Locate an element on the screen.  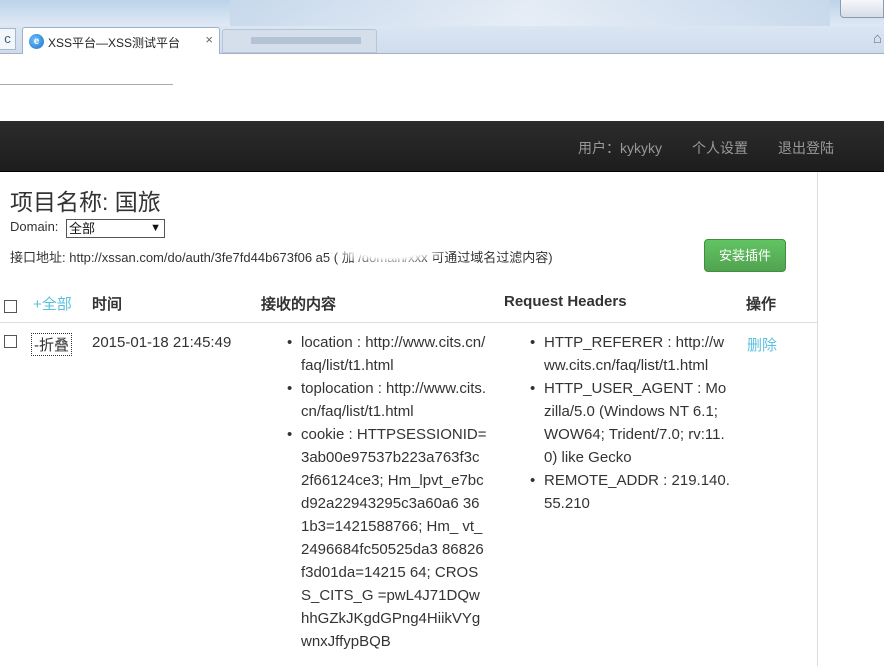
domain-label: Domain: is located at coordinates (34, 226).